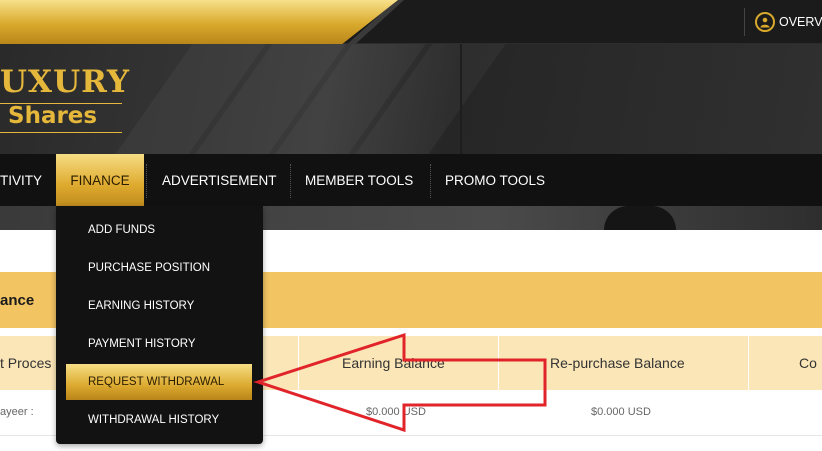 The height and width of the screenshot is (451, 822). I want to click on nav-item-finance: FINANCE, so click(100, 180).